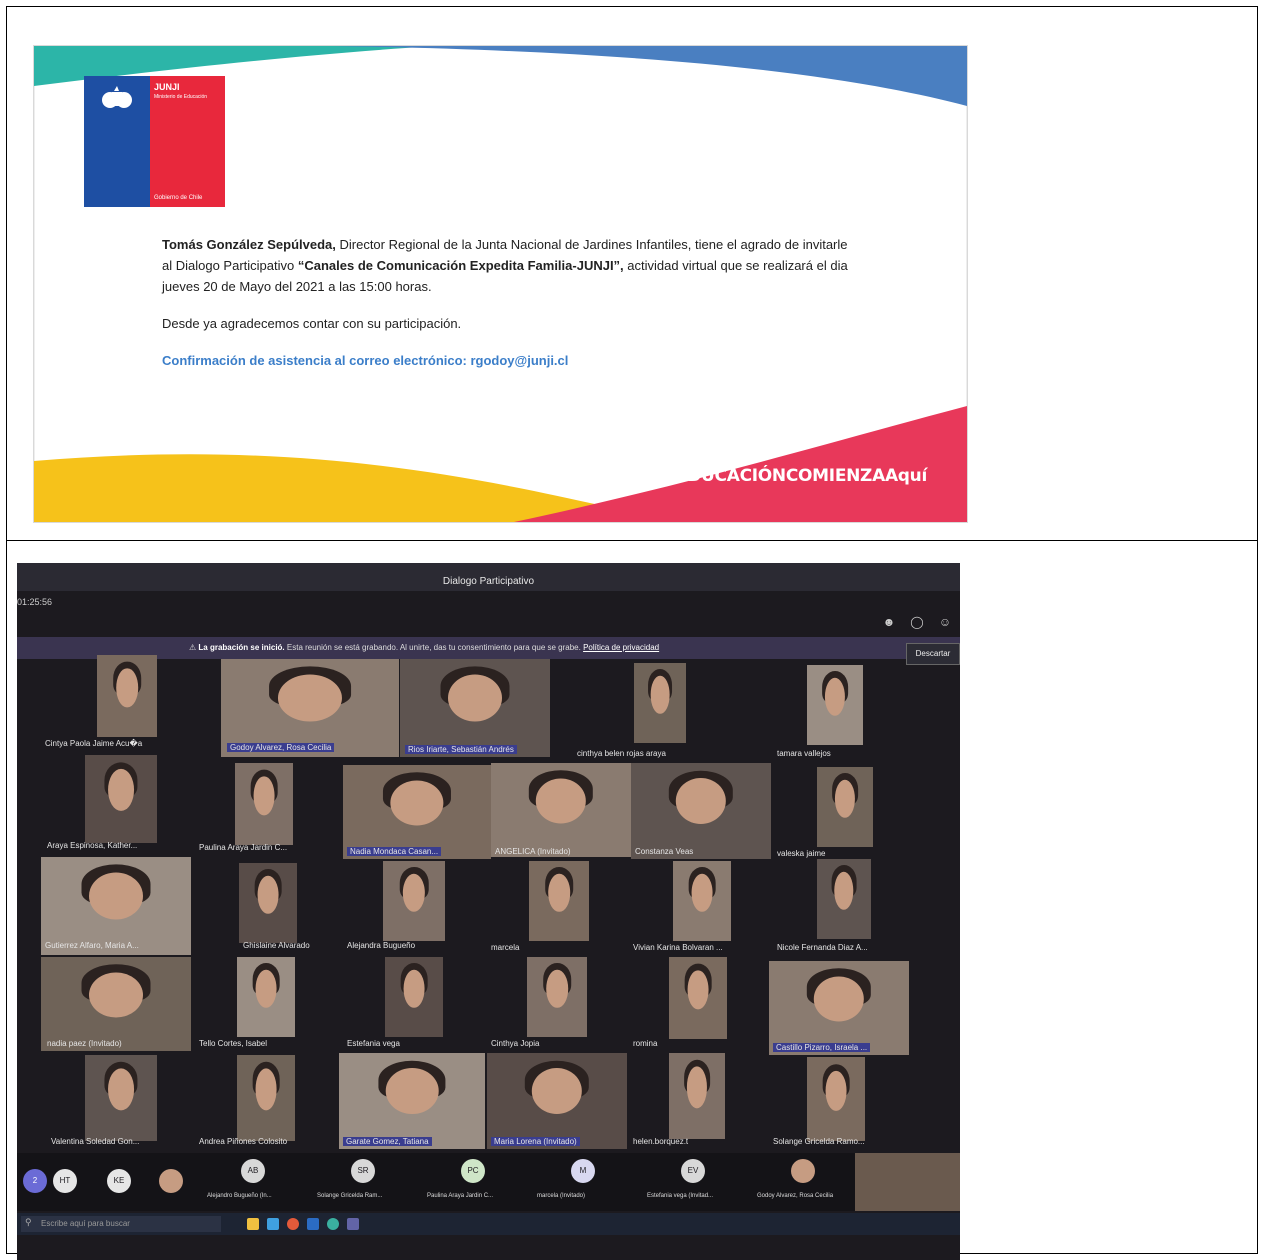  I want to click on overflow-badge: 2, so click(35, 1181).